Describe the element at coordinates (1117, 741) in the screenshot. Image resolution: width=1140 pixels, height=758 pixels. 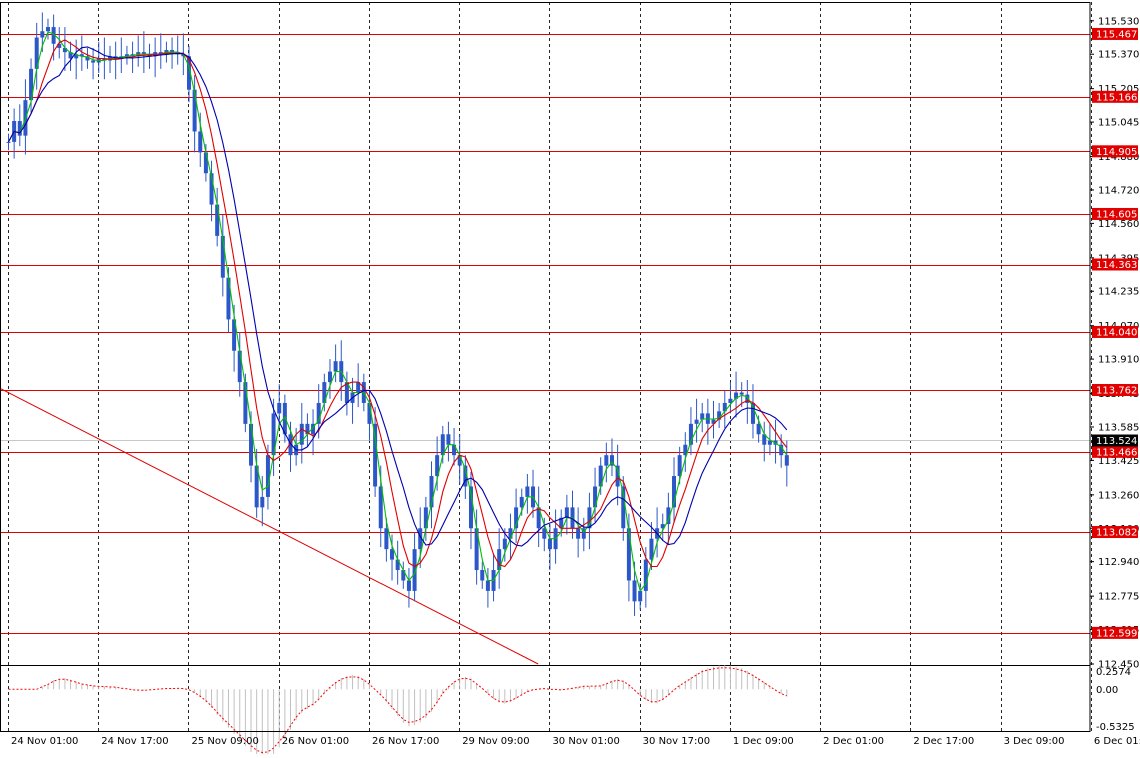
I see `time-label: 6 Dec 01:00` at that location.